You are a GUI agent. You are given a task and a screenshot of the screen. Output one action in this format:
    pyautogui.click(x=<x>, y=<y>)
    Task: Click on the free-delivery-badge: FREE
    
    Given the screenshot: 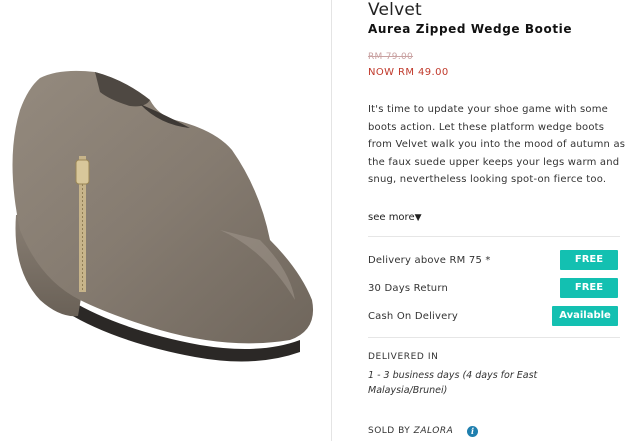 What is the action you would take?
    pyautogui.click(x=589, y=260)
    